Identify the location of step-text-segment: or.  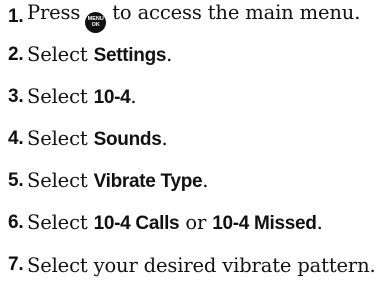
(196, 222).